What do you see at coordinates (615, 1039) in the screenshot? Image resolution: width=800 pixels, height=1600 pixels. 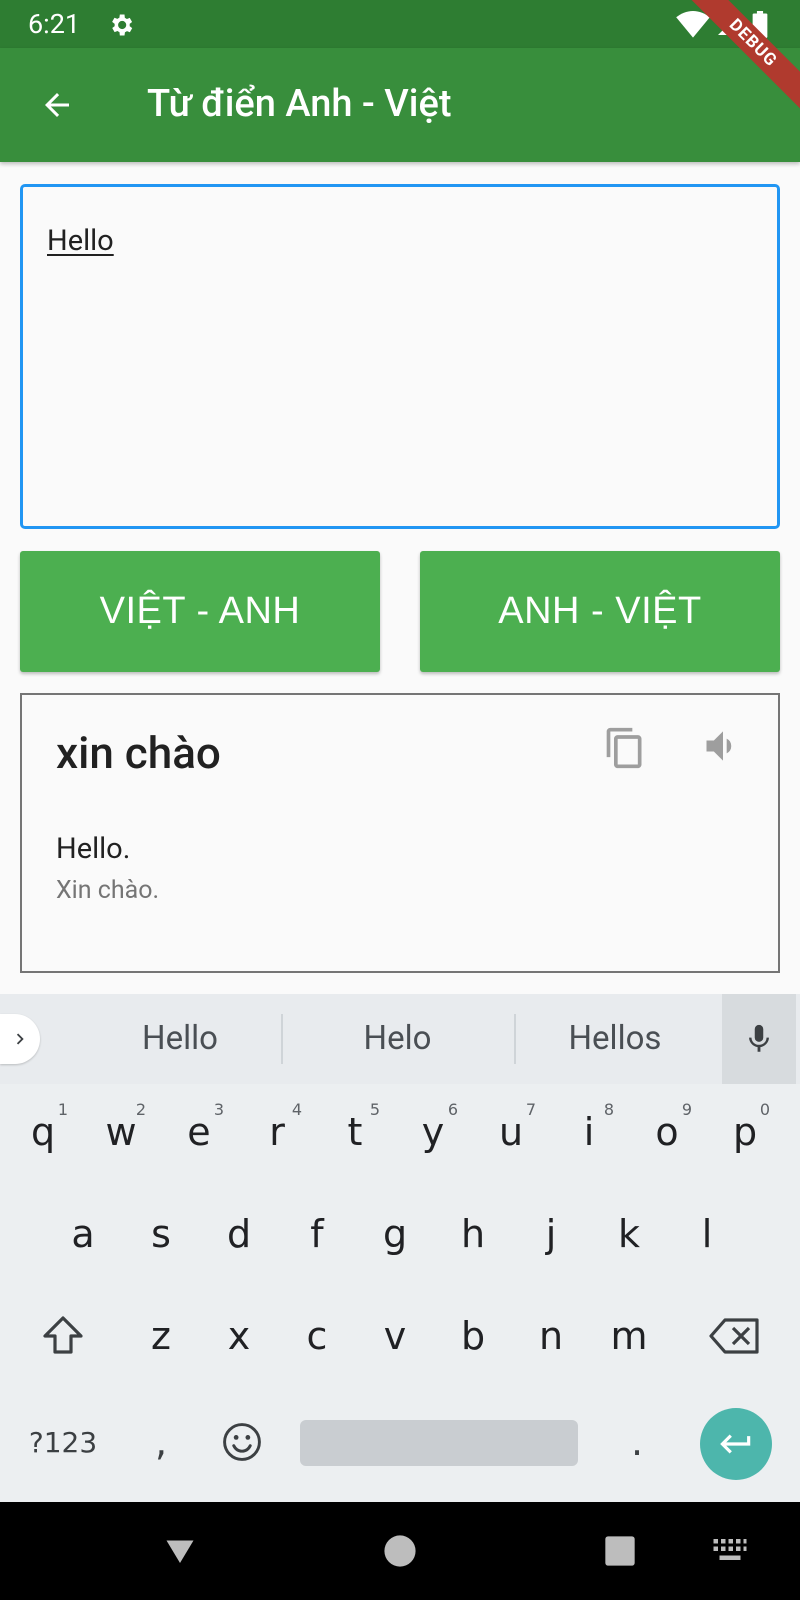 I see `suggestion-3: Hellos` at bounding box center [615, 1039].